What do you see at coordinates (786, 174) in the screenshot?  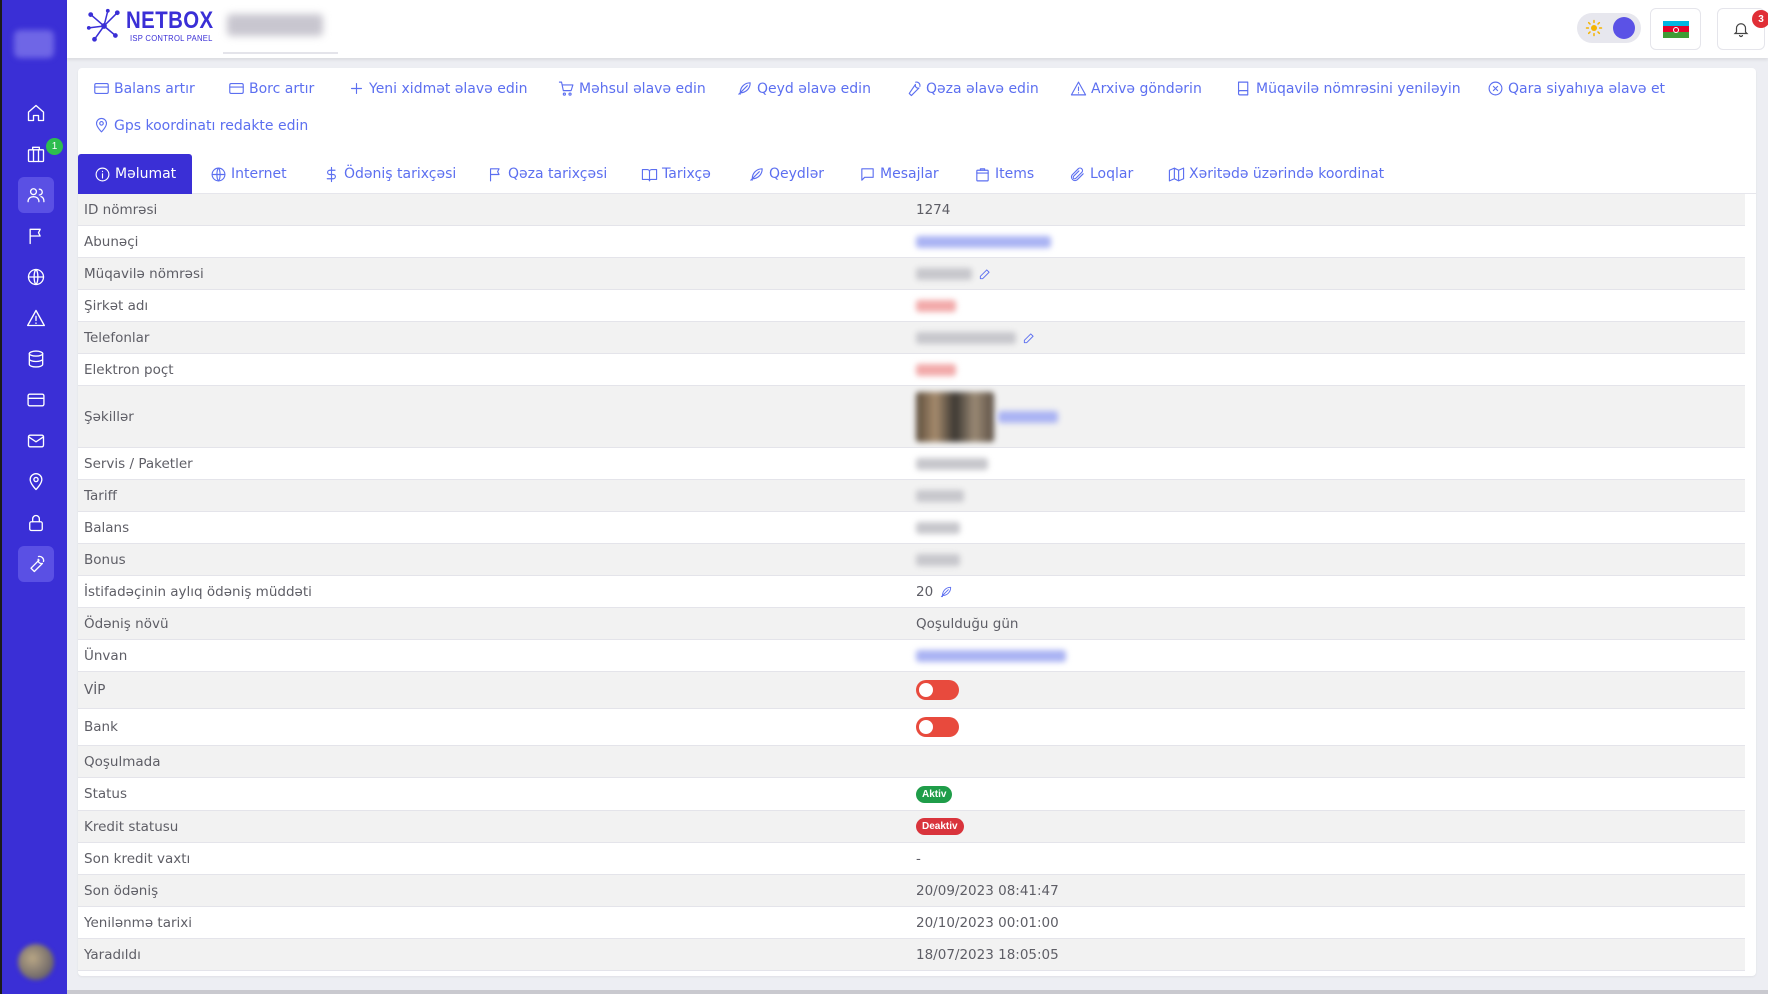 I see `tab-notes: Qeydlər` at bounding box center [786, 174].